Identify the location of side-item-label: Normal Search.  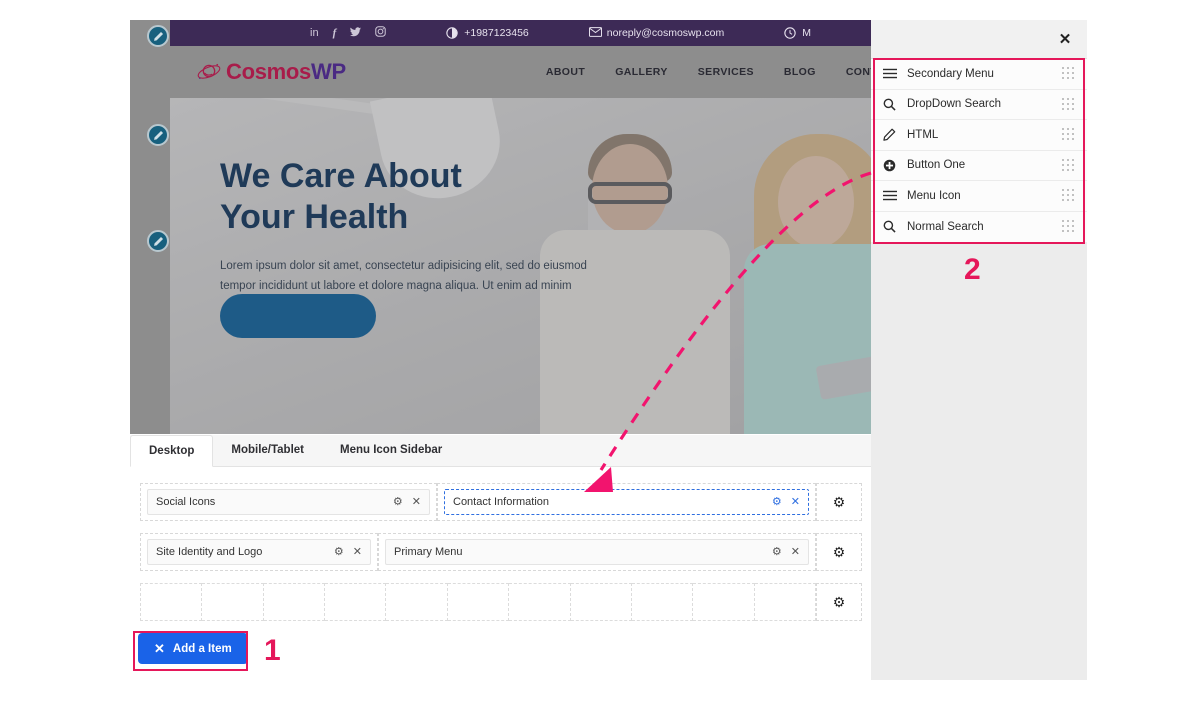
(945, 226).